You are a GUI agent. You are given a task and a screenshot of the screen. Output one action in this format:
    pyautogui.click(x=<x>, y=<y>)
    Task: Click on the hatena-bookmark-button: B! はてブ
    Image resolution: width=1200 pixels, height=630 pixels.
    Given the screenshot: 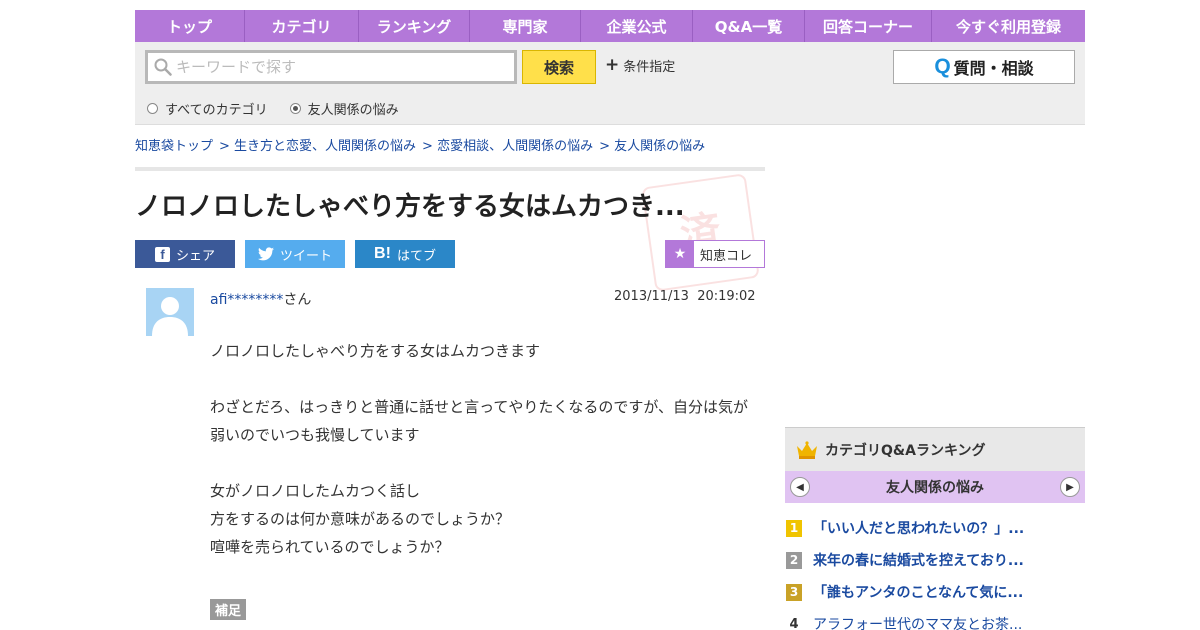 What is the action you would take?
    pyautogui.click(x=405, y=254)
    